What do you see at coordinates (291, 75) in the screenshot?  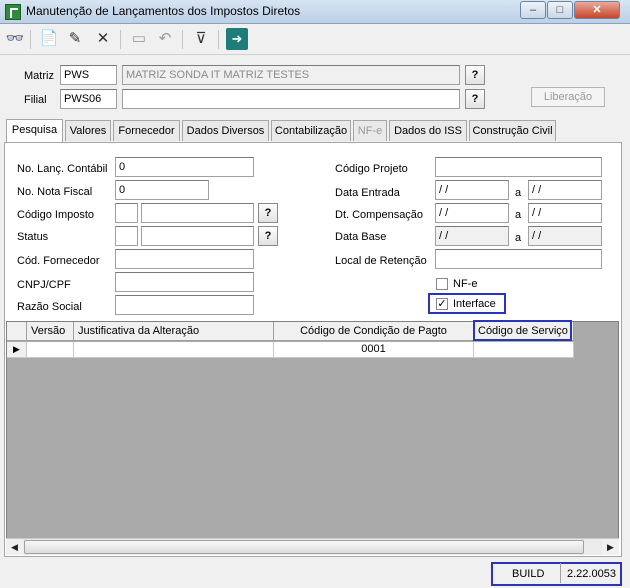 I see `matriz-name-field: MATRIZ SONDA IT MATRIZ TESTES` at bounding box center [291, 75].